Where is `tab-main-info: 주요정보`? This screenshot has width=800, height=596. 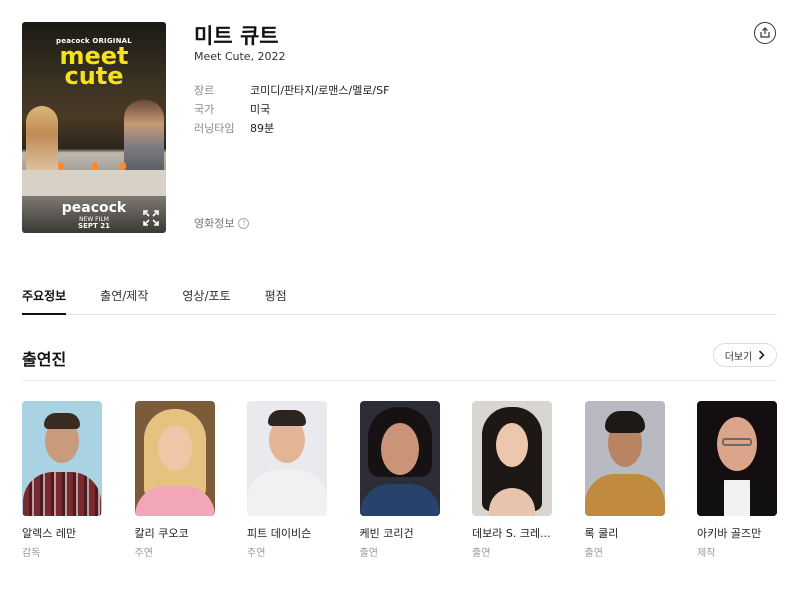 tab-main-info: 주요정보 is located at coordinates (44, 299).